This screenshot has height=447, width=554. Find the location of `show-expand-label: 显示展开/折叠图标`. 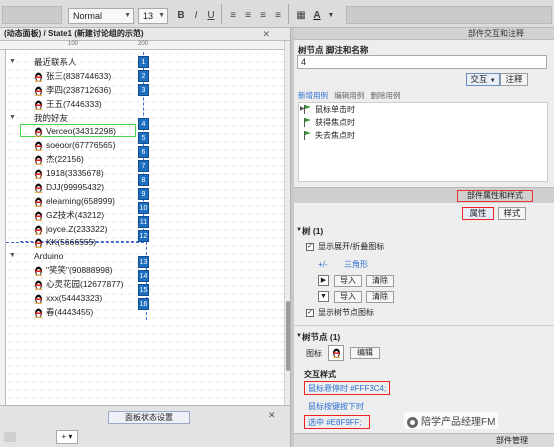

show-expand-label: 显示展开/折叠图标 is located at coordinates (351, 246).